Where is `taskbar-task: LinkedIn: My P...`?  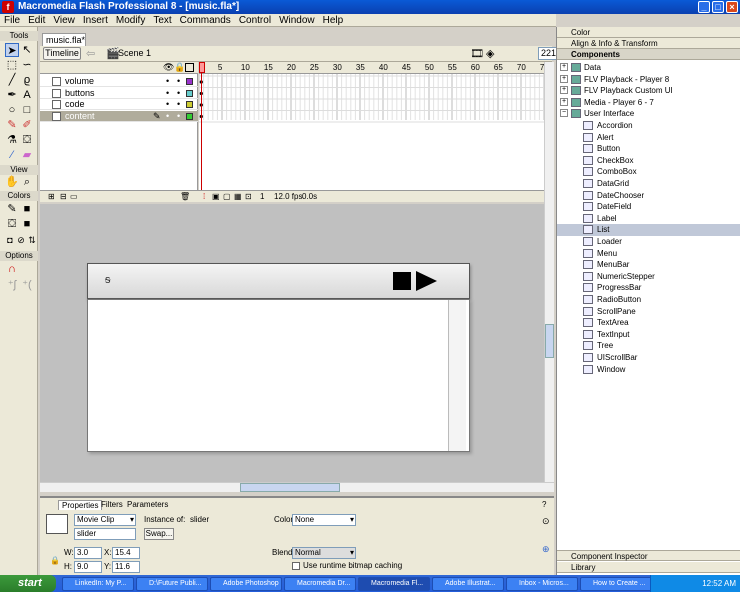
taskbar-task: LinkedIn: My P... is located at coordinates (98, 584).